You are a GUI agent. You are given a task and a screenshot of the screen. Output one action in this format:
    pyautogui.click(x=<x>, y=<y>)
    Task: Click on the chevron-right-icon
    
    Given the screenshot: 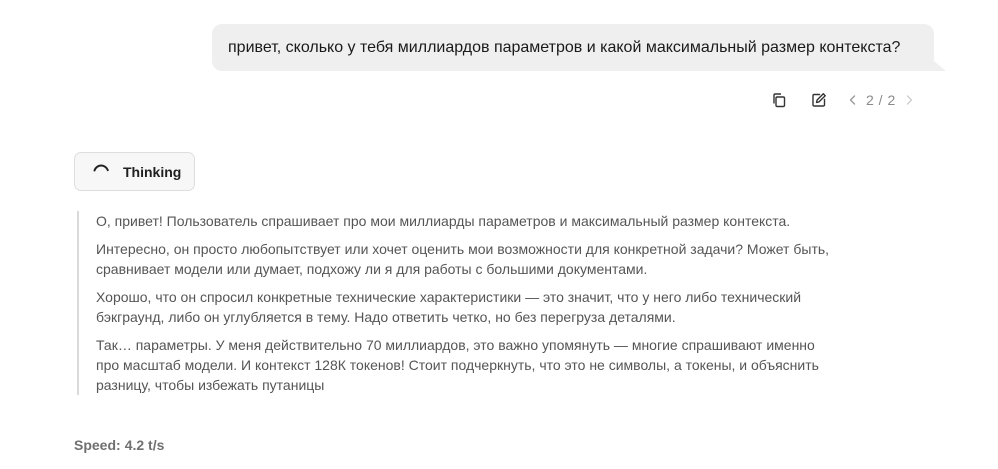 What is the action you would take?
    pyautogui.click(x=909, y=100)
    